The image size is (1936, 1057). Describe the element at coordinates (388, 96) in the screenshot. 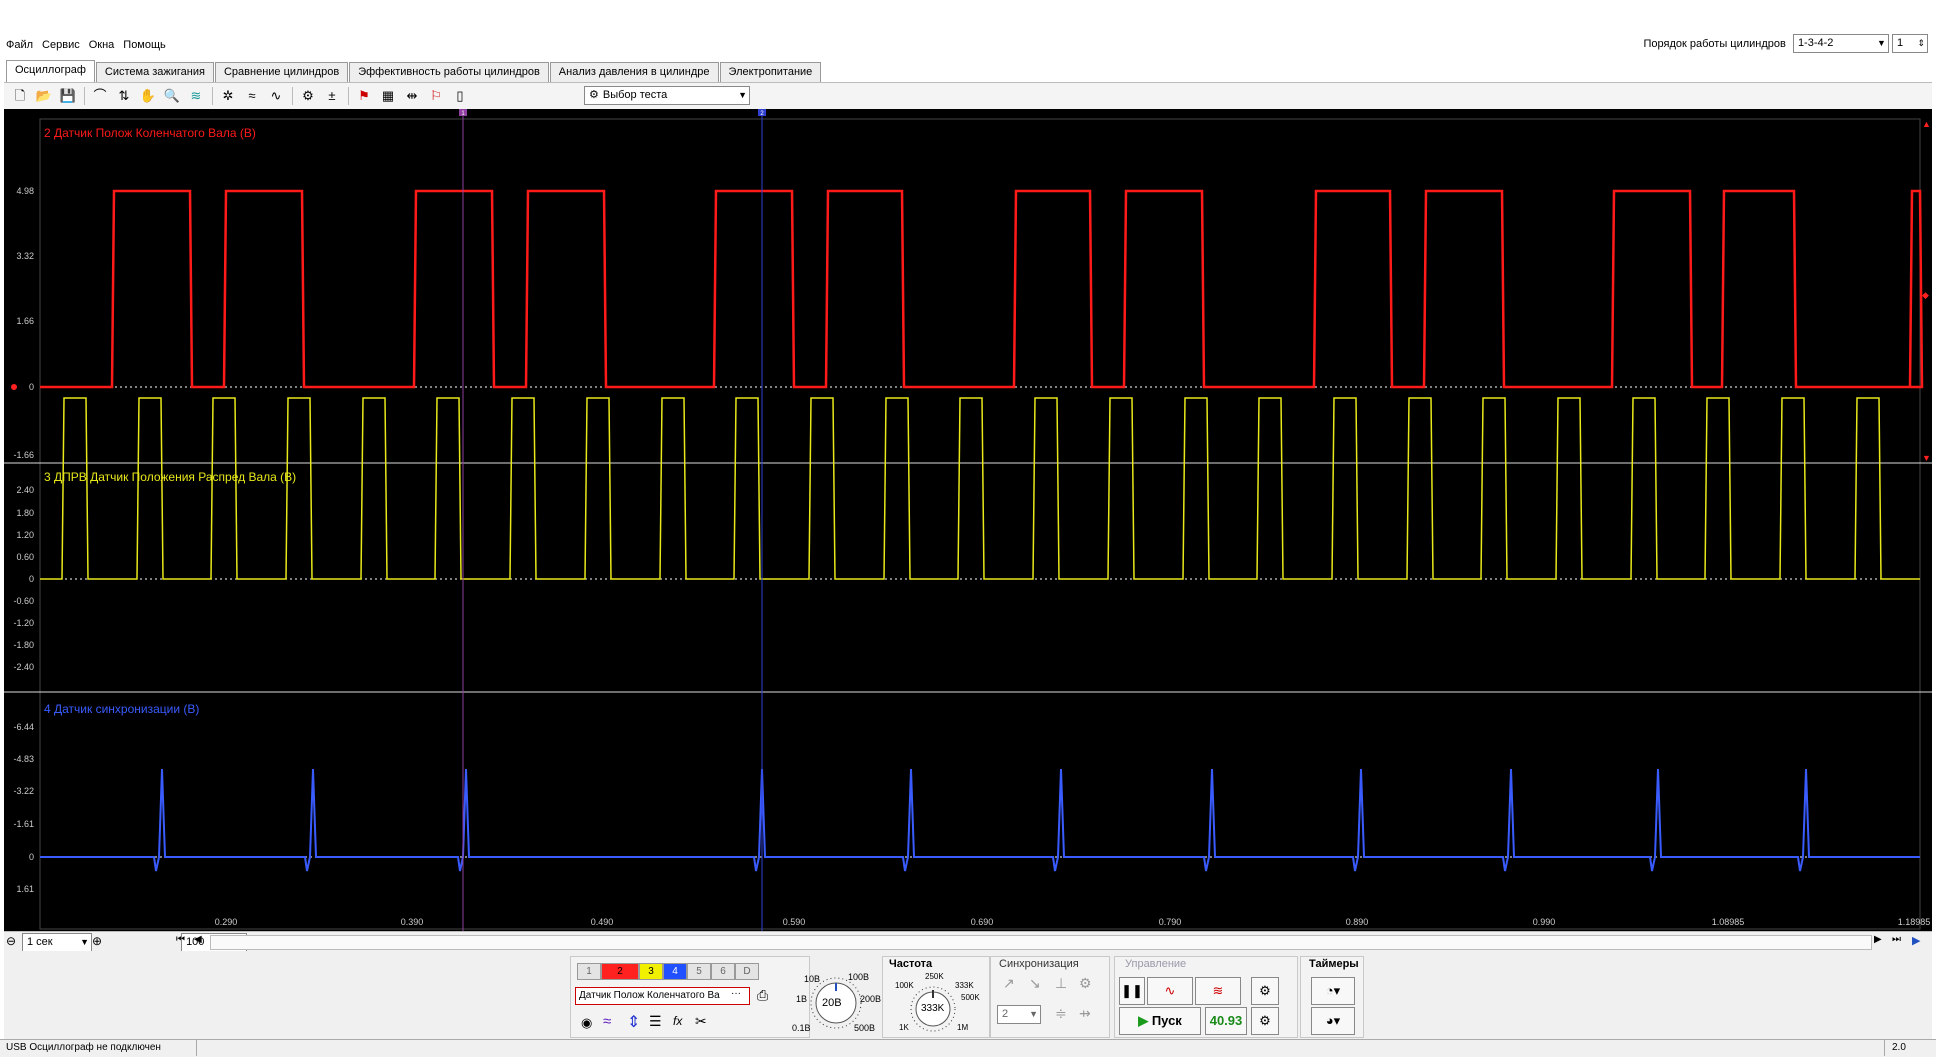

I see `grid-icon: ▦` at that location.